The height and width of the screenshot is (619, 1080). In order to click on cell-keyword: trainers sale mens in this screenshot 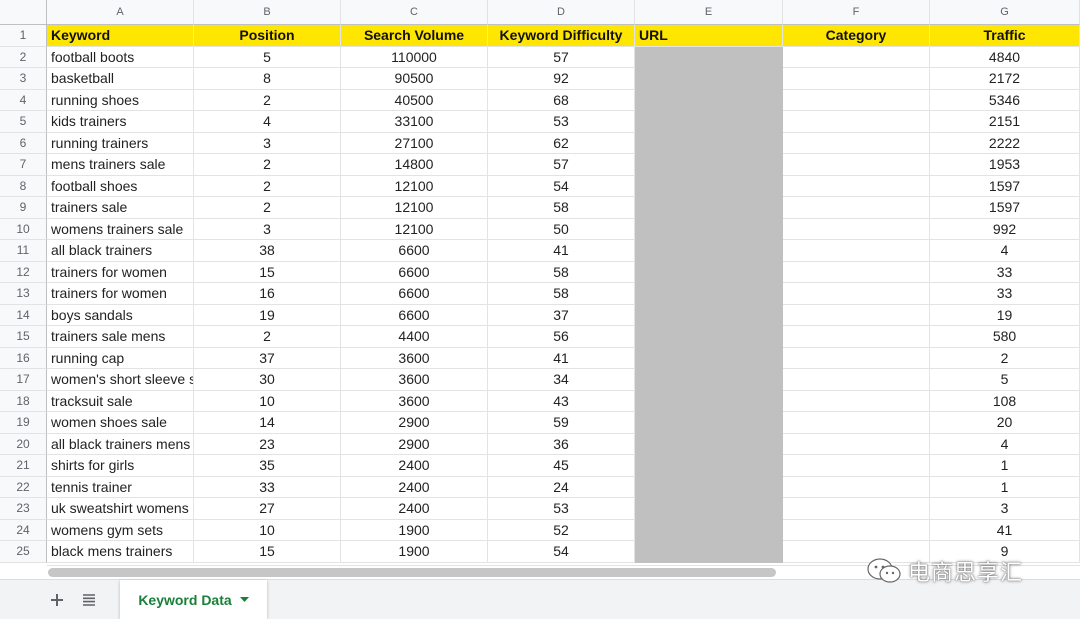, I will do `click(120, 337)`.